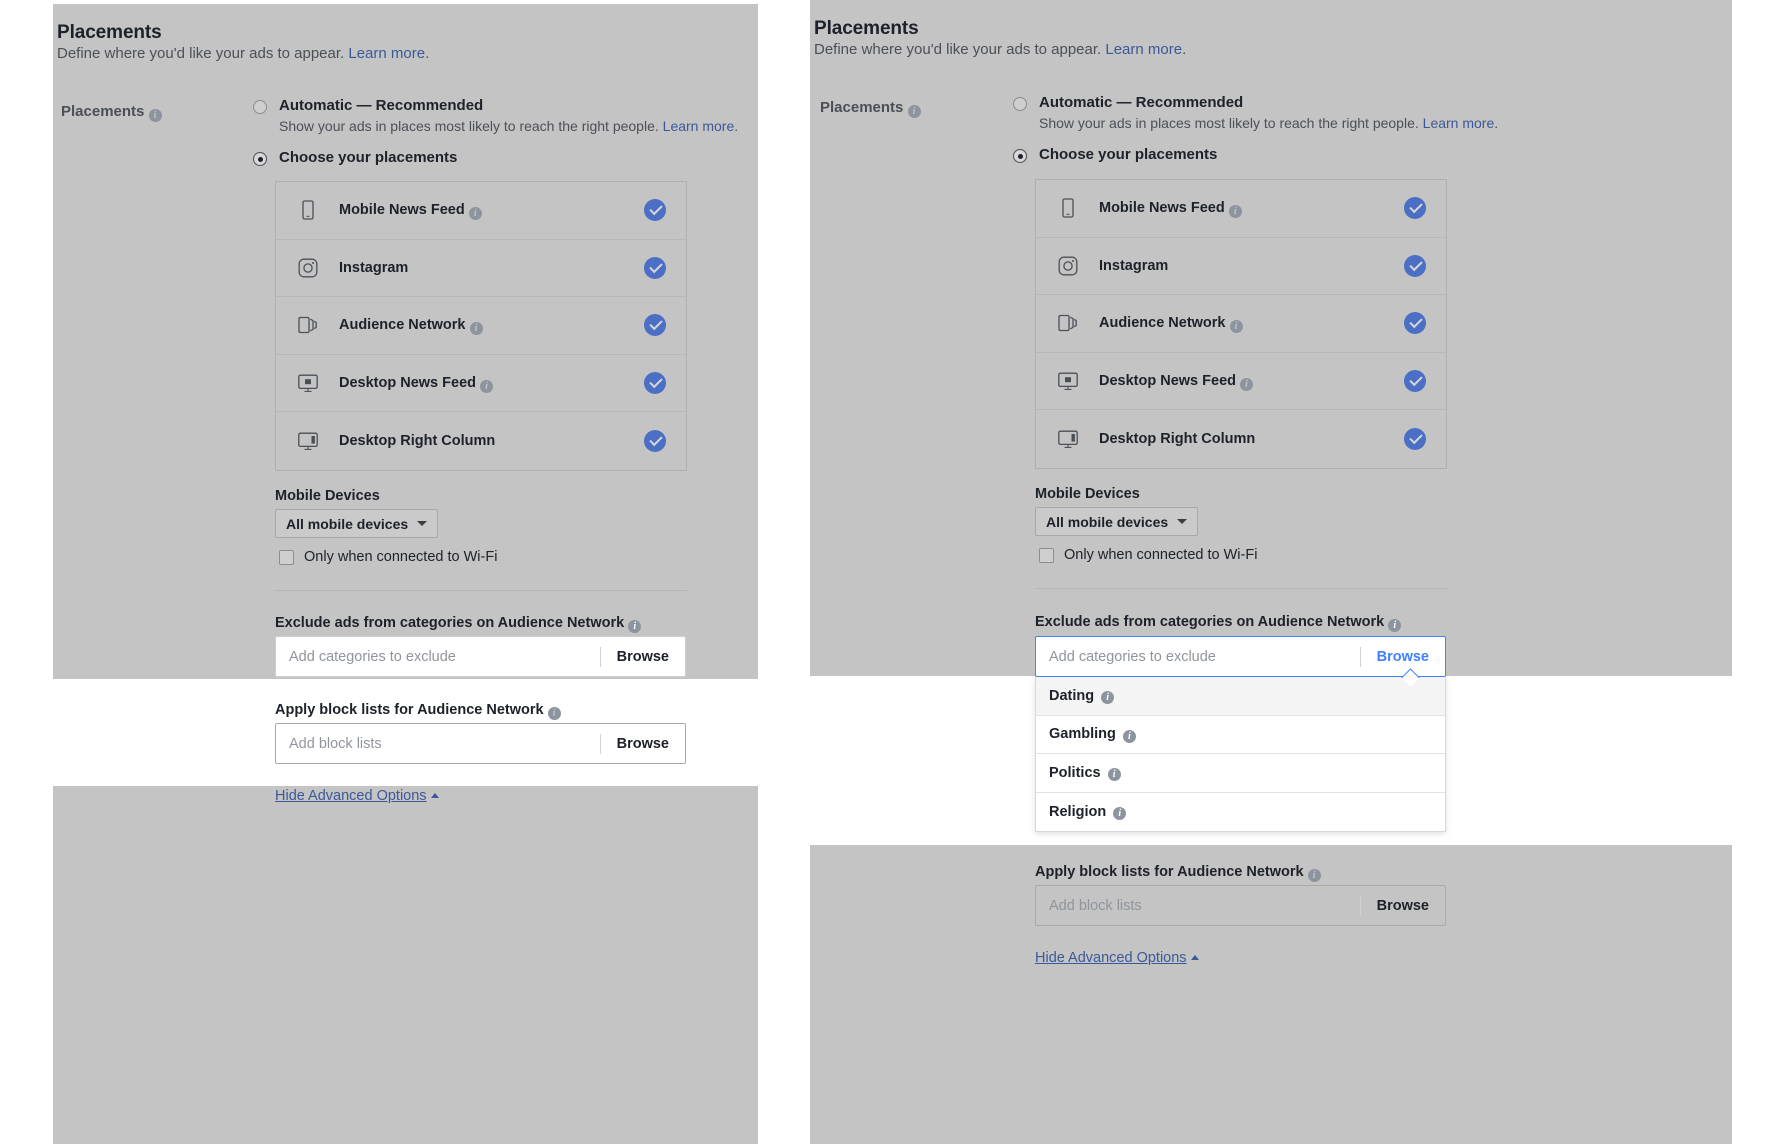 The image size is (1786, 1144). What do you see at coordinates (1240, 773) in the screenshot?
I see `menu-item-politics: Politics i` at bounding box center [1240, 773].